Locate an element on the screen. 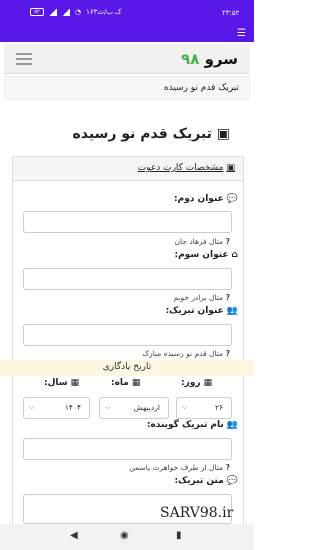 Image resolution: width=320 pixels, height=550 pixels. sender-name-label-text: نام تبریک گوینده: is located at coordinates (185, 425).